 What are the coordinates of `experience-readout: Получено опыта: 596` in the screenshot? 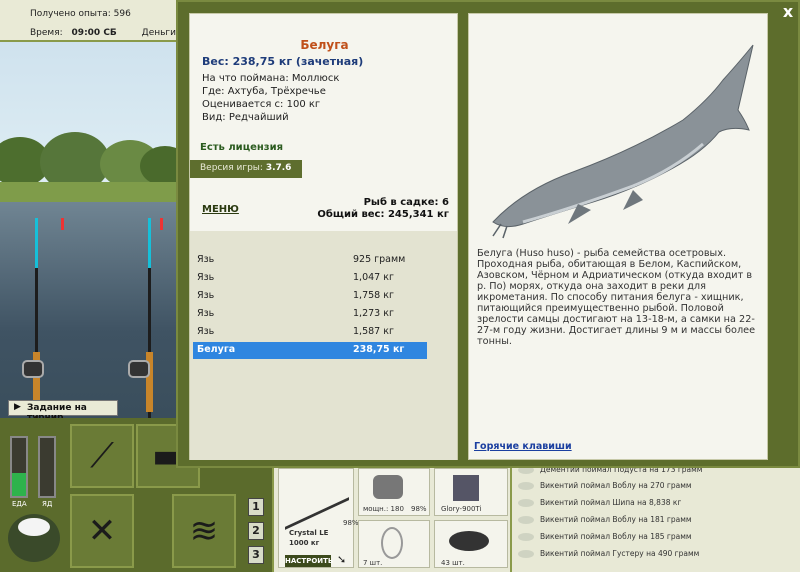 It's located at (80, 14).